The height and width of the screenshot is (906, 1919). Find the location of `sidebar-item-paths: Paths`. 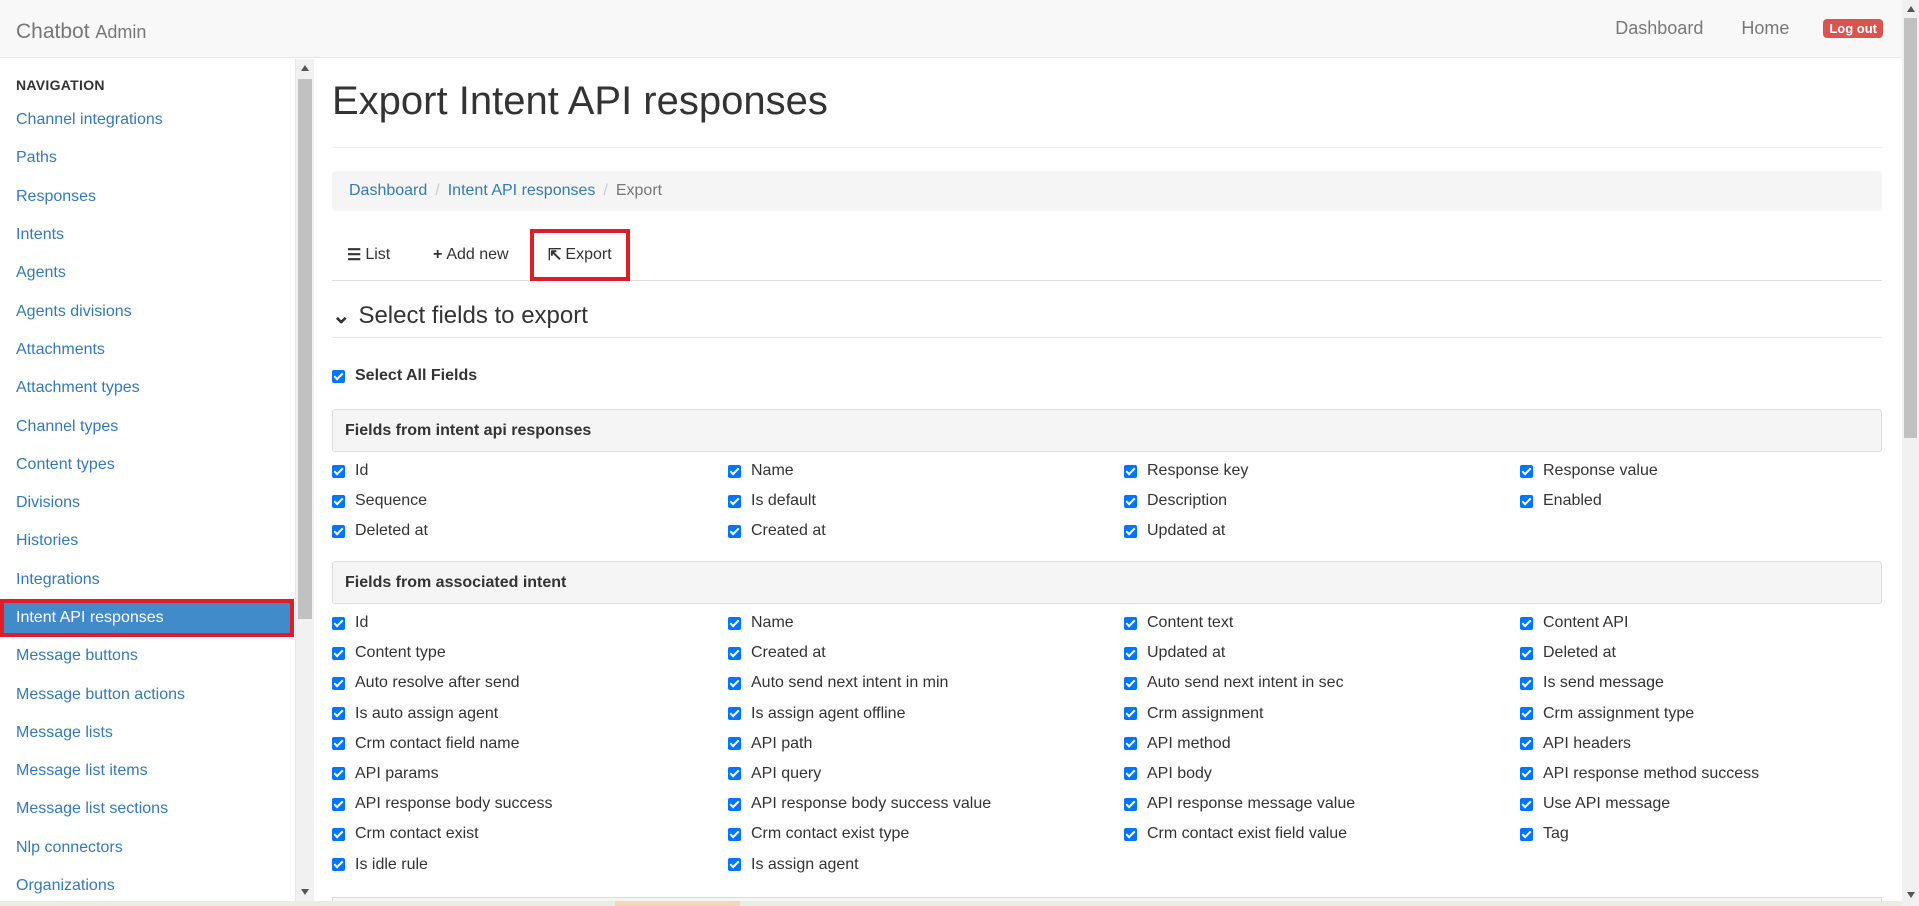

sidebar-item-paths: Paths is located at coordinates (147, 158).